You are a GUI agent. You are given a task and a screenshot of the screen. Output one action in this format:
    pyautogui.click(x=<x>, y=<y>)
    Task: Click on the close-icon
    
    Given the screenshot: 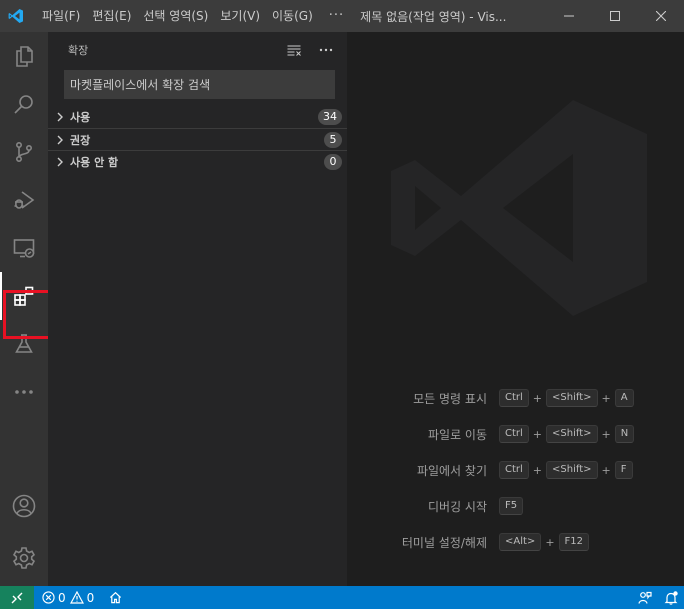 What is the action you would take?
    pyautogui.click(x=661, y=16)
    